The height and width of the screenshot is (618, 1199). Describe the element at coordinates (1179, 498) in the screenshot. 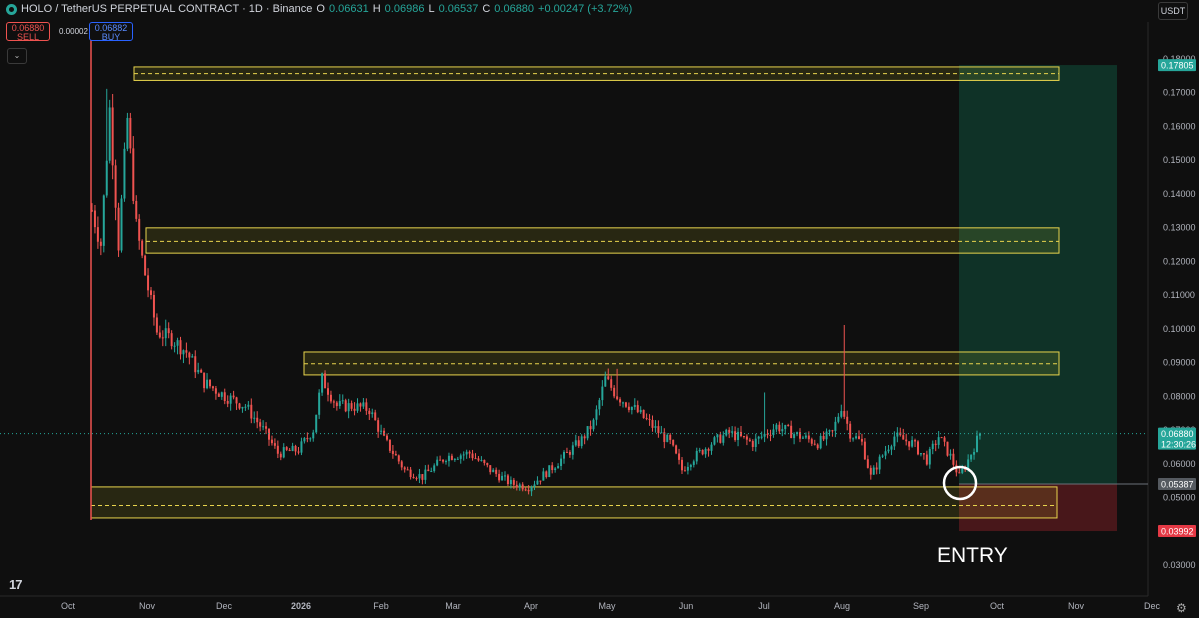

I see `y-tick-label: 0.05000` at that location.